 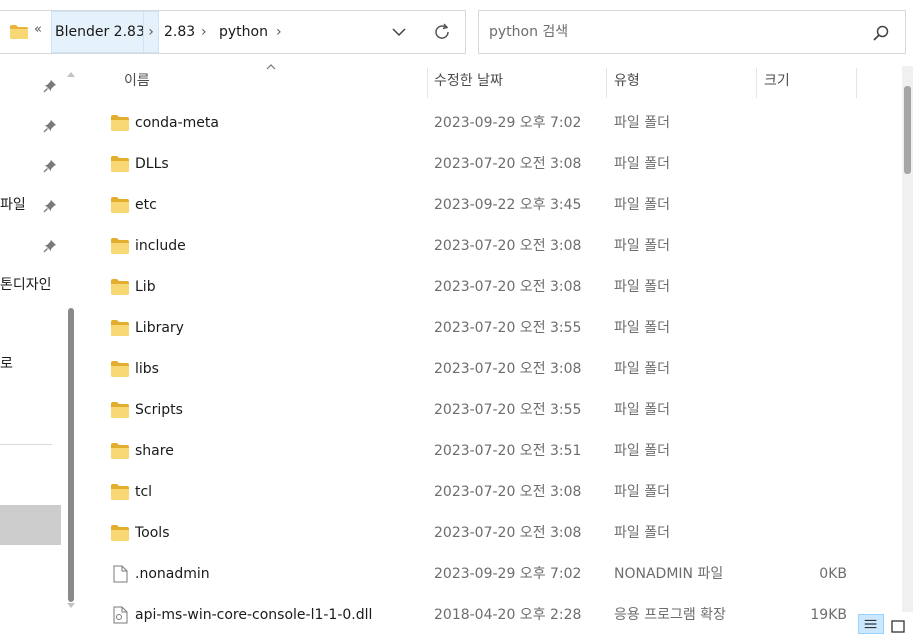 I want to click on file-row: include 2023-07-20 오전 3:08 파일 폴더, so click(x=494, y=246).